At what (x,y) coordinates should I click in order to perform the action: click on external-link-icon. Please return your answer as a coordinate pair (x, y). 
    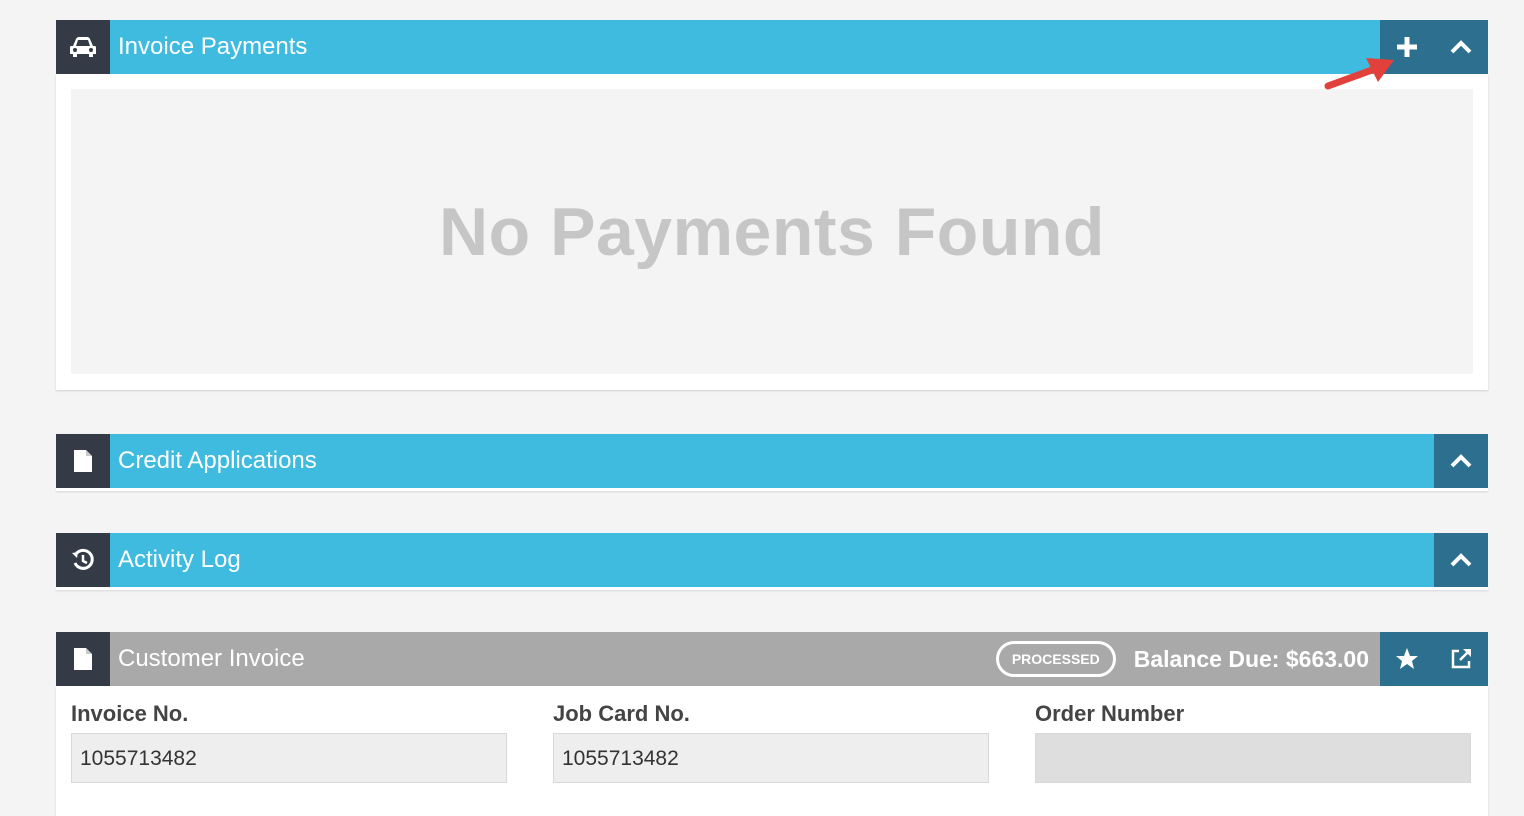
    Looking at the image, I should click on (1461, 659).